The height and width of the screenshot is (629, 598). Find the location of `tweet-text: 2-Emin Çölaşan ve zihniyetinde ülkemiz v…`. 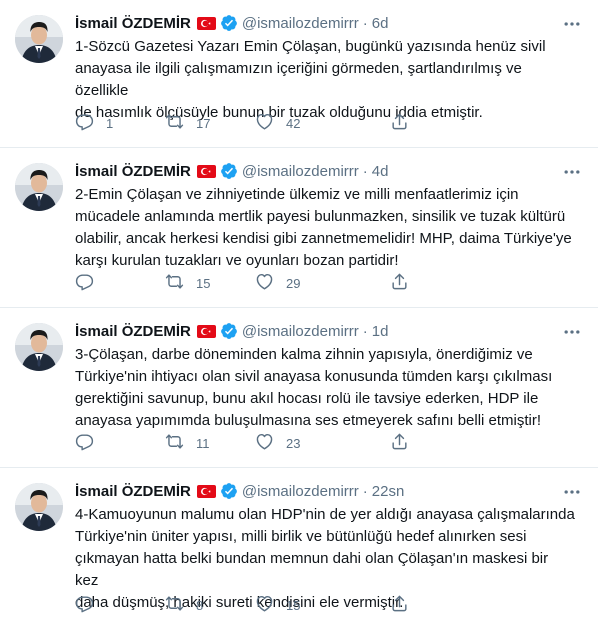

tweet-text: 2-Emin Çölaşan ve zihniyetinde ülkemiz v… is located at coordinates (323, 227).